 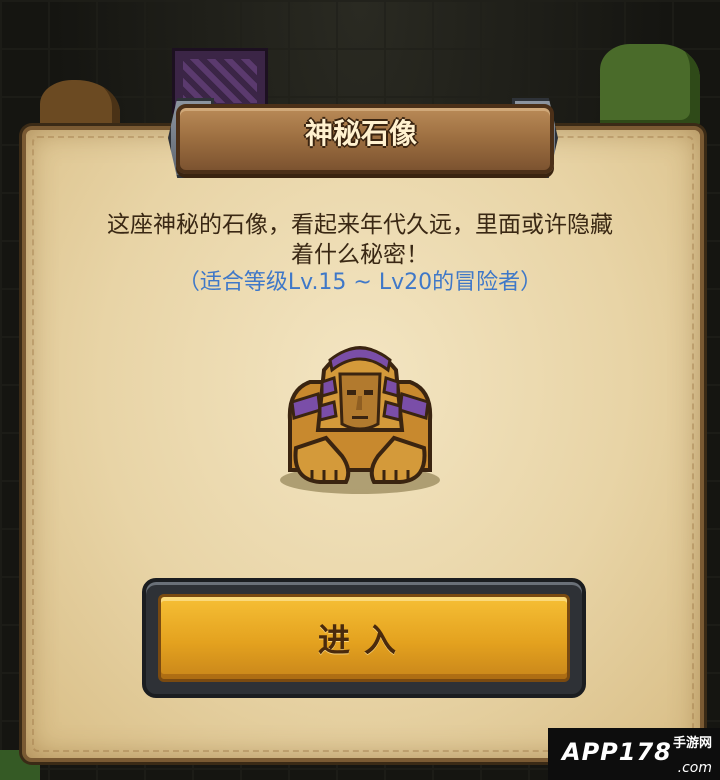 I want to click on watermark-domain: .com, so click(x=694, y=768).